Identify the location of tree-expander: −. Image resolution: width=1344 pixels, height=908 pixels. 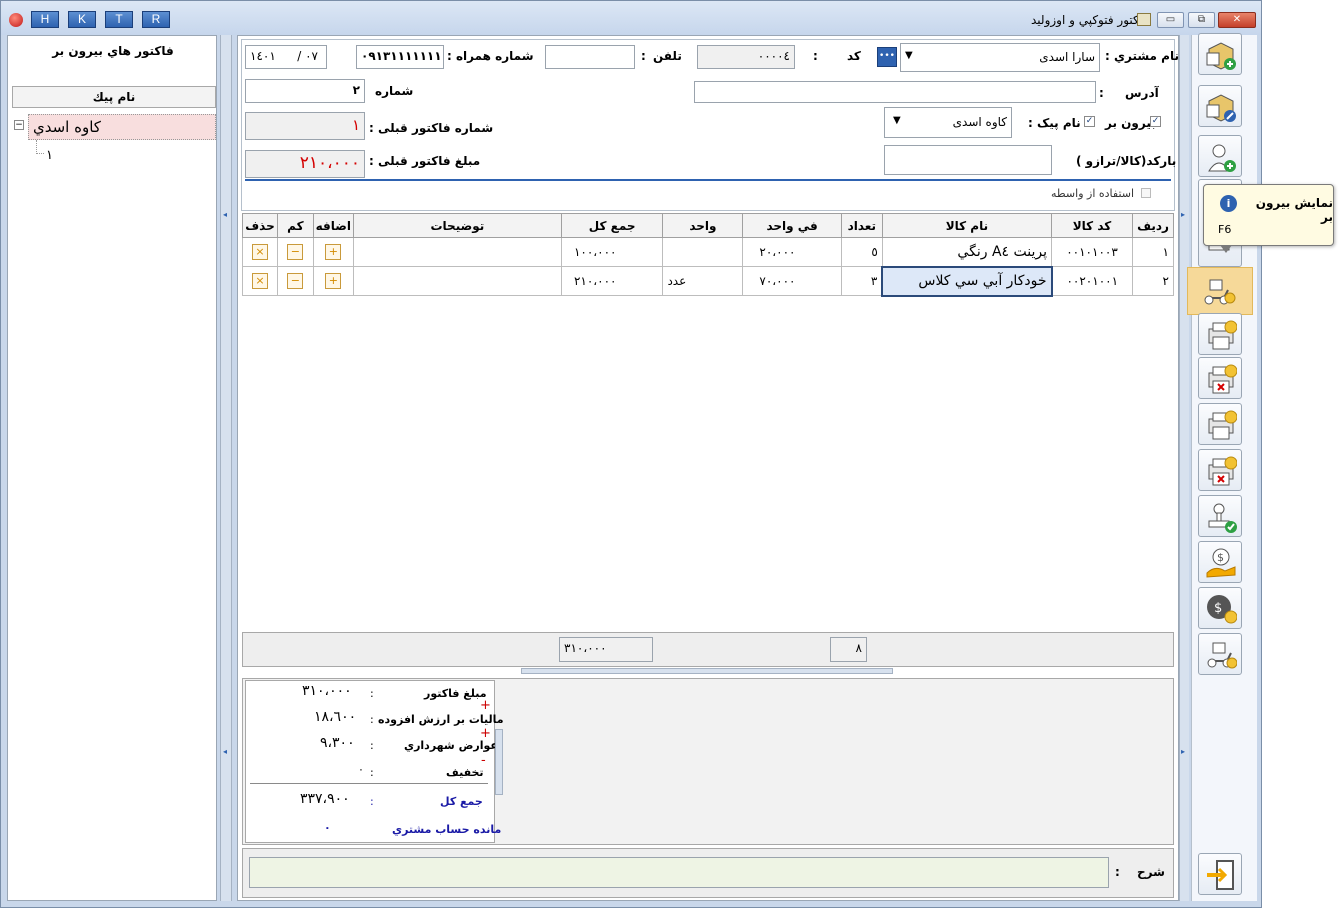
(19, 125).